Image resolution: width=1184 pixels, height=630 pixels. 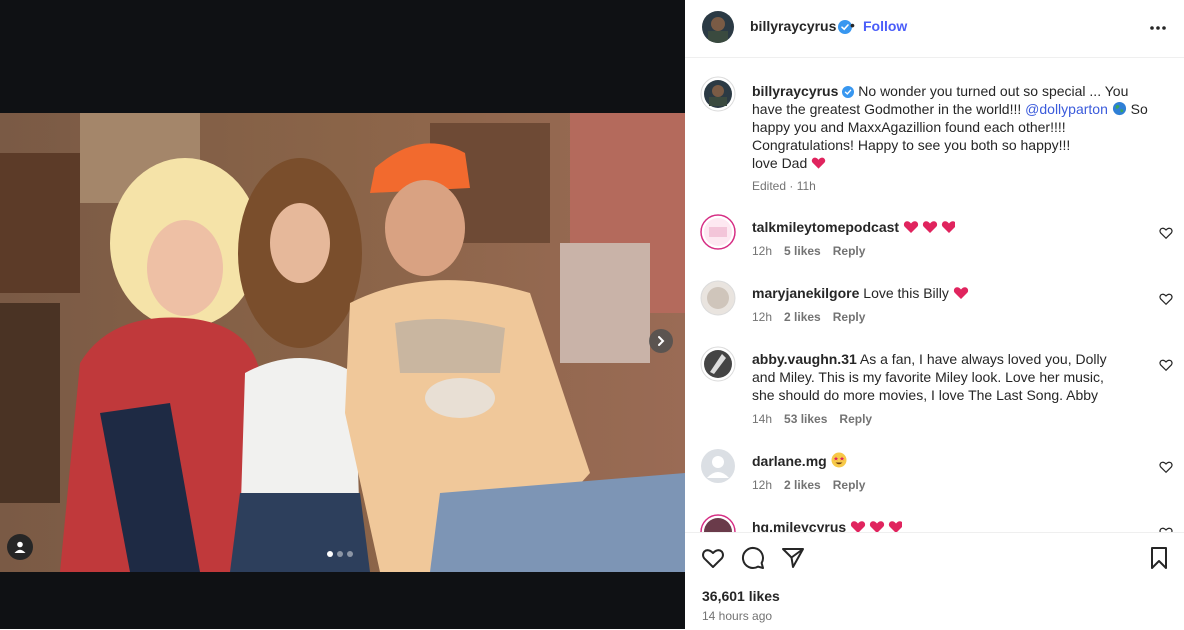 What do you see at coordinates (885, 26) in the screenshot?
I see `follow-button: Follow` at bounding box center [885, 26].